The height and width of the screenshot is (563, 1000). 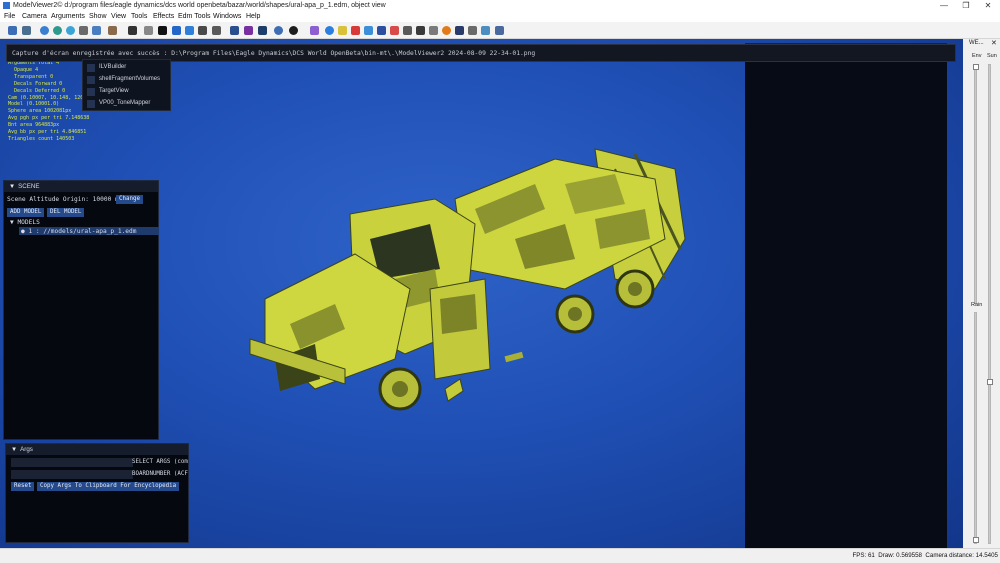 What do you see at coordinates (98, 16) in the screenshot?
I see `menu-show: Show` at bounding box center [98, 16].